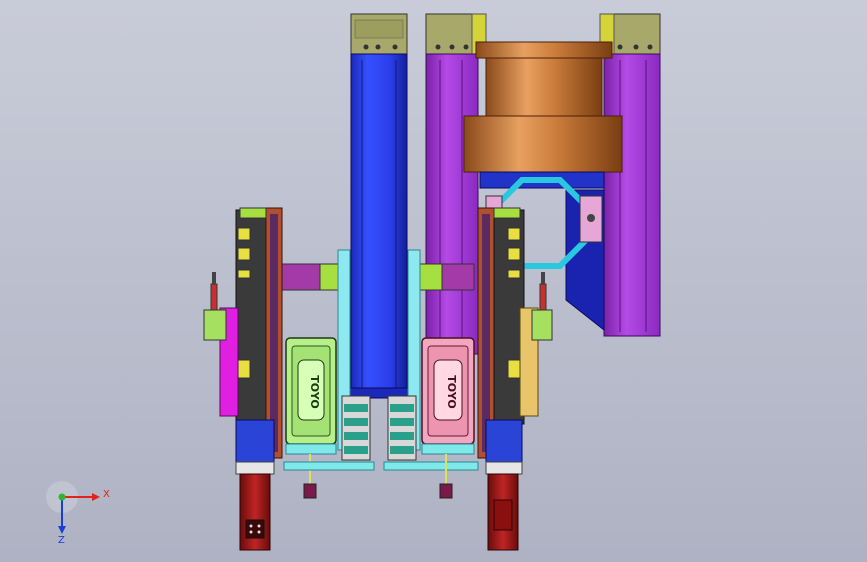 The width and height of the screenshot is (867, 562). What do you see at coordinates (356, 428) in the screenshot?
I see `cable-chain-left` at bounding box center [356, 428].